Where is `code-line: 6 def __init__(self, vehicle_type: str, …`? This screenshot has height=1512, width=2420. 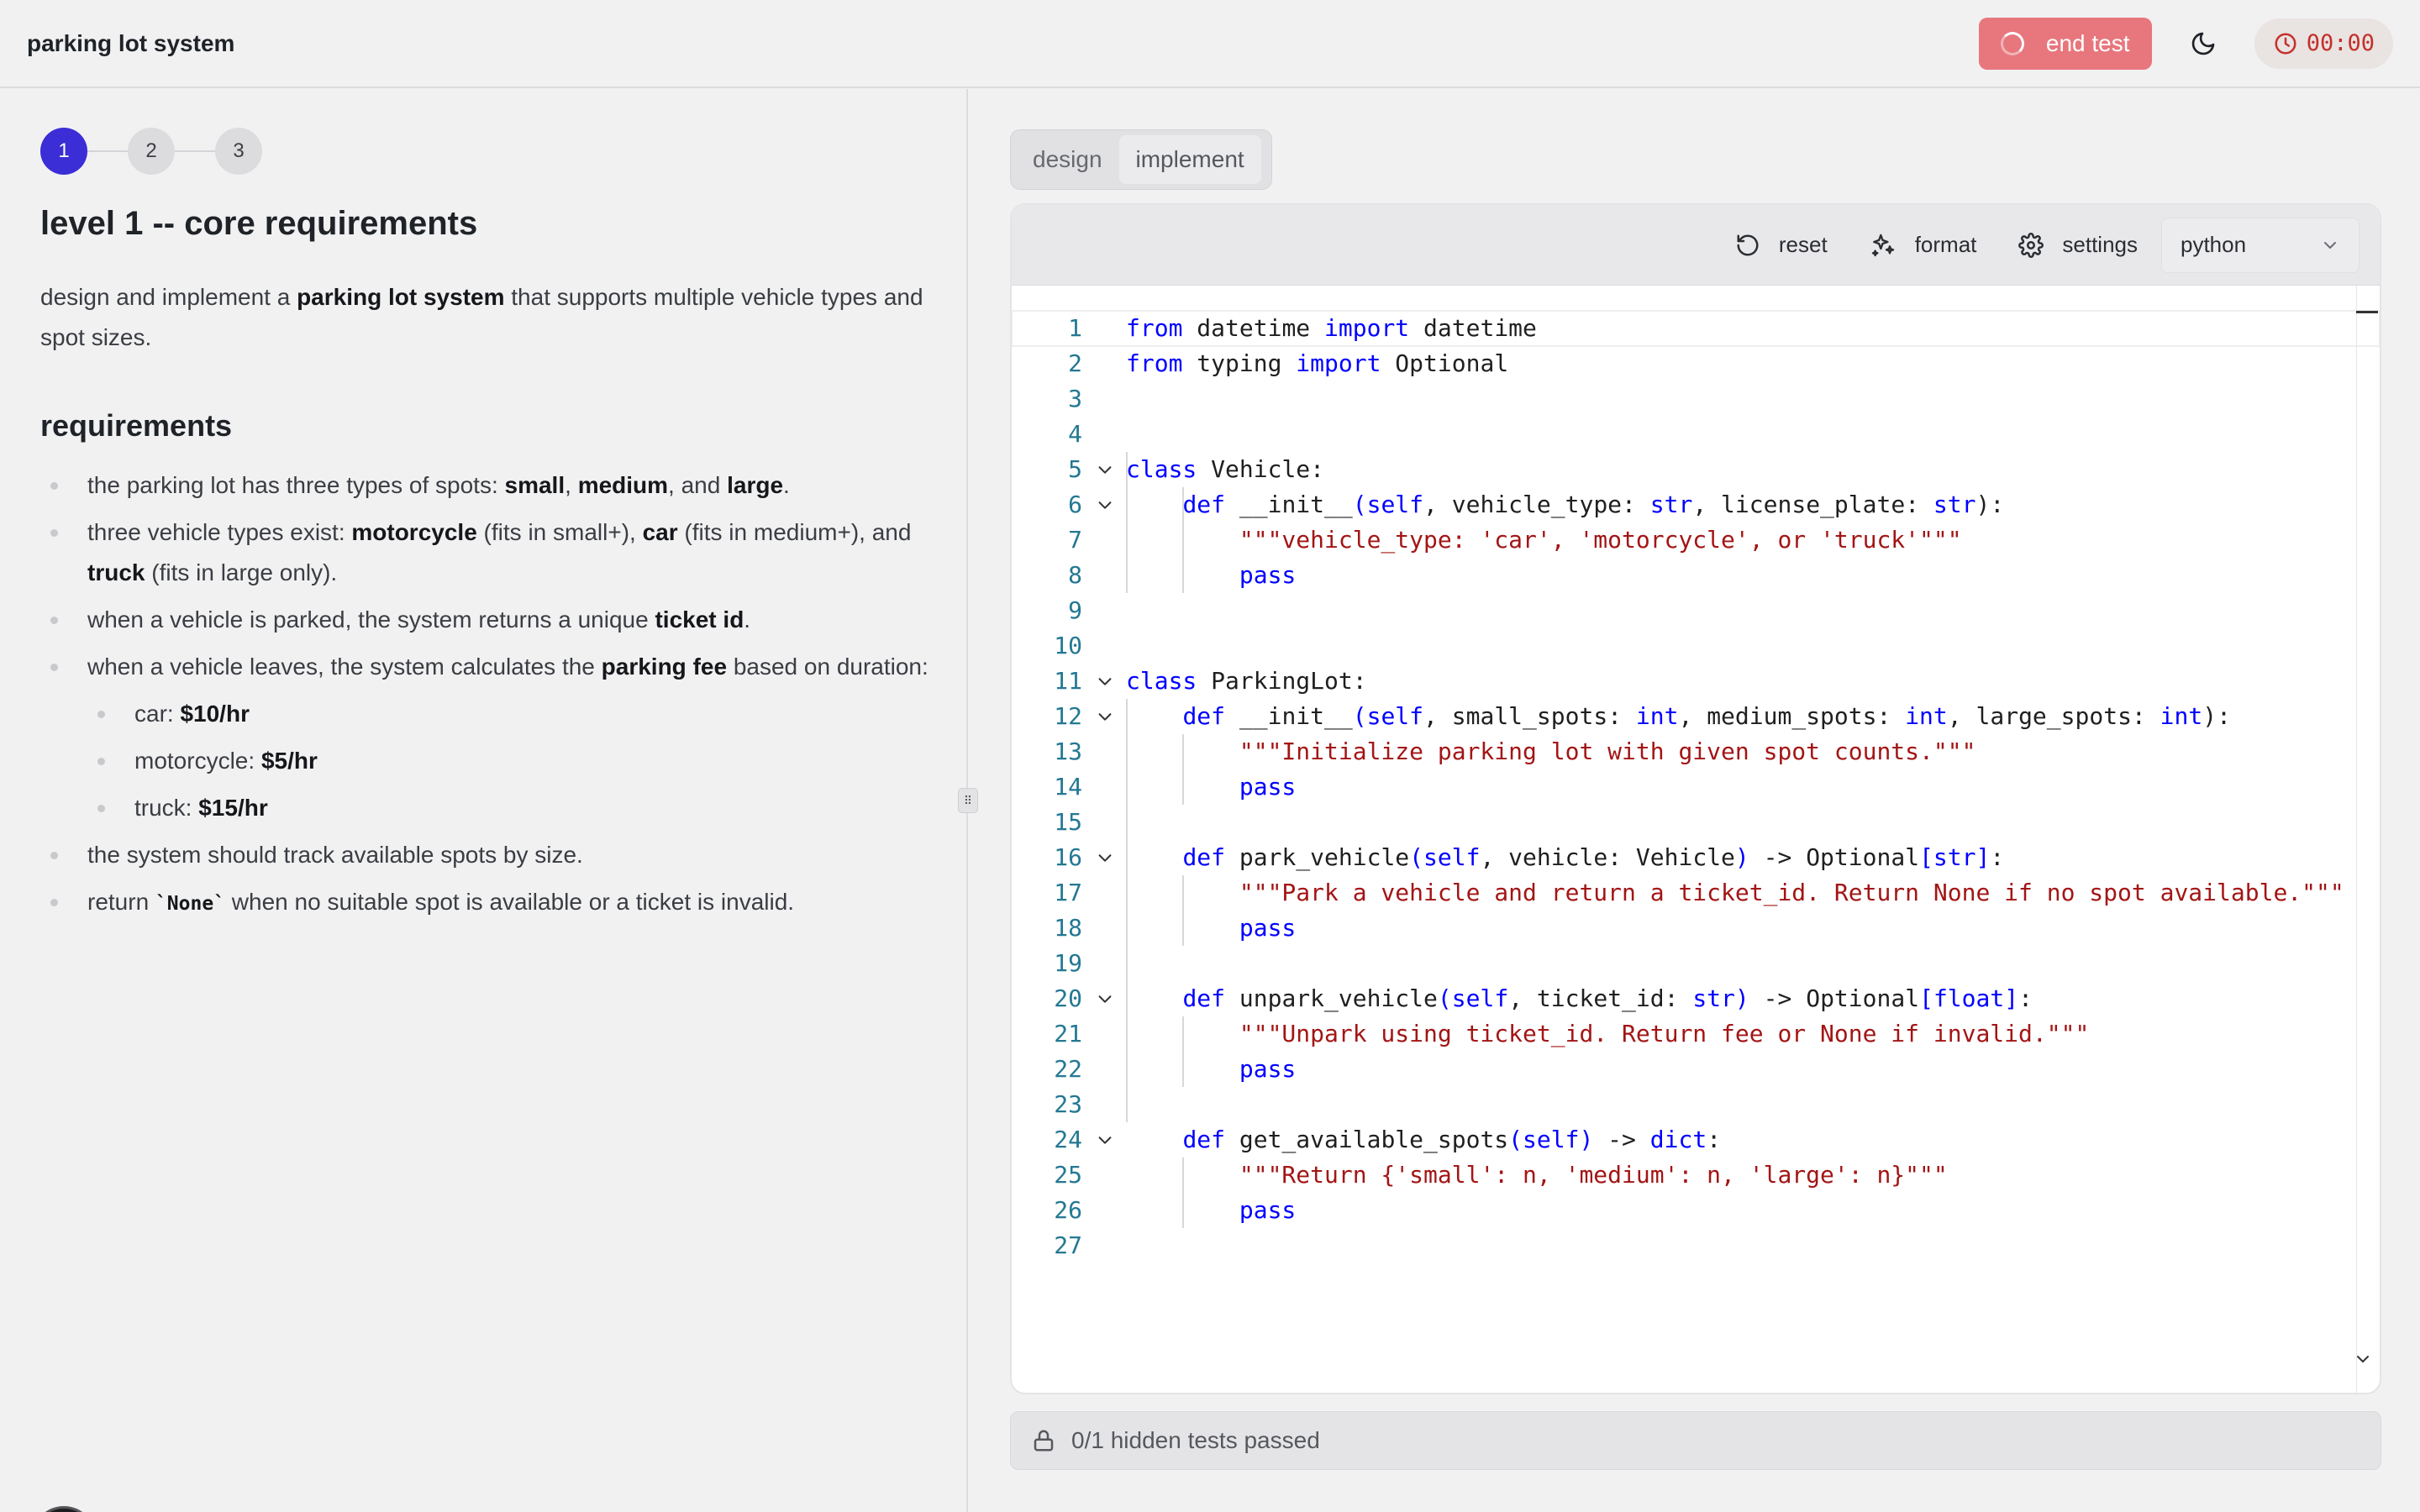 code-line: 6 def __init__(self, vehicle_type: str, … is located at coordinates (1696, 504).